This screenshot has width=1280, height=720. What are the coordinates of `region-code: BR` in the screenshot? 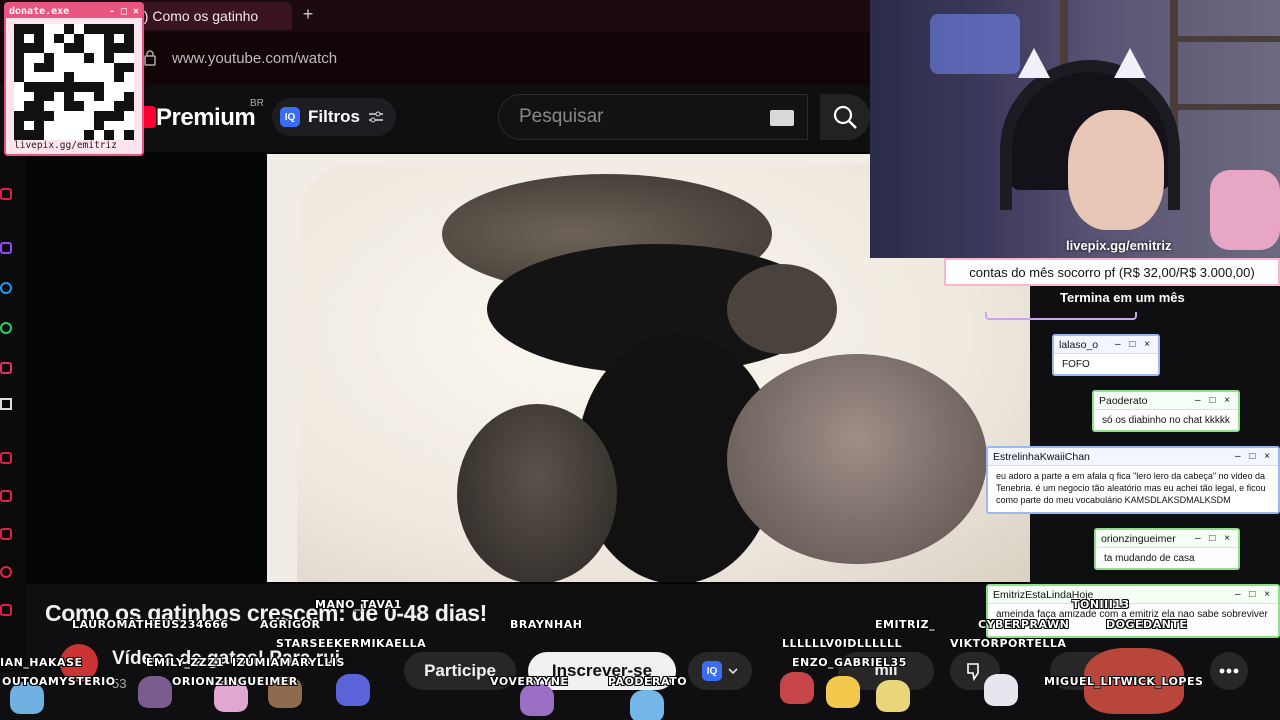 It's located at (257, 103).